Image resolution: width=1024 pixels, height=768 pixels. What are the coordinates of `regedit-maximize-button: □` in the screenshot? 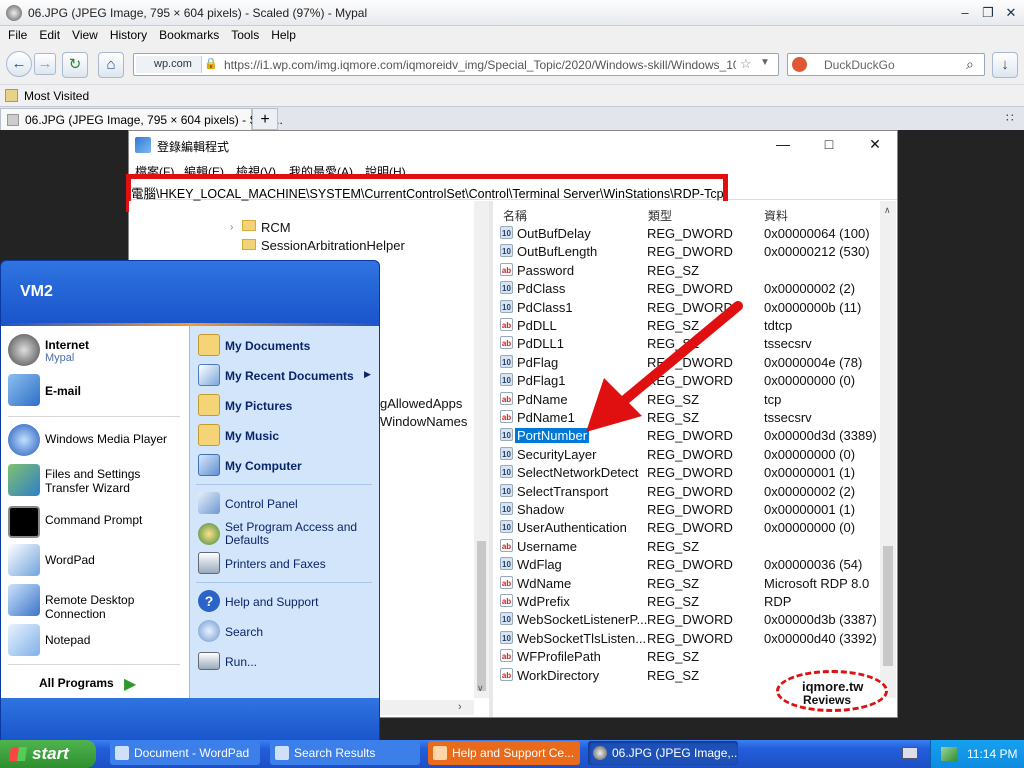 It's located at (829, 144).